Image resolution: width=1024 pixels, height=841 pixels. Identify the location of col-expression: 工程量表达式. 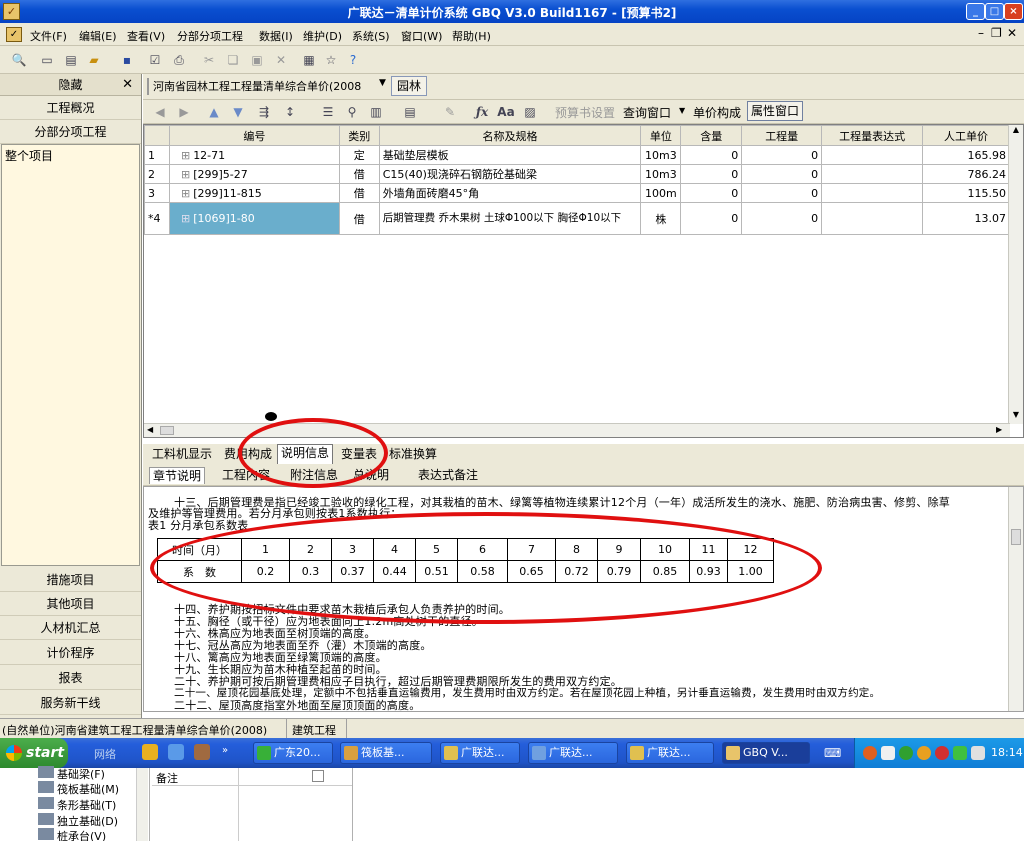
(872, 135).